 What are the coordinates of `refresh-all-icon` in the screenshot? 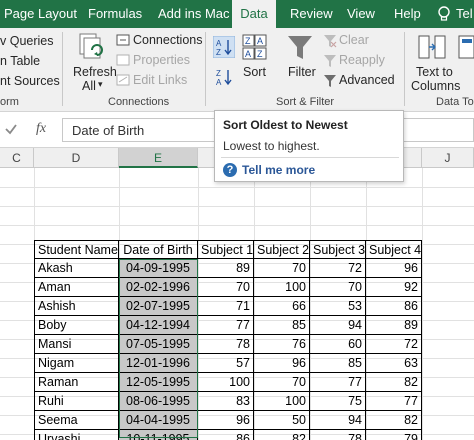 It's located at (92, 47).